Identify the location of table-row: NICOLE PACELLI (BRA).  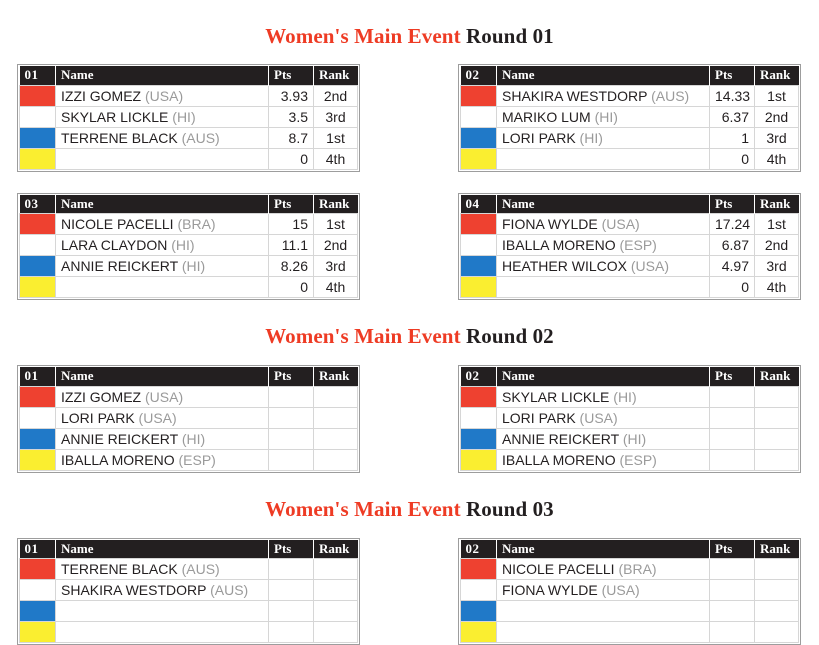
(630, 569).